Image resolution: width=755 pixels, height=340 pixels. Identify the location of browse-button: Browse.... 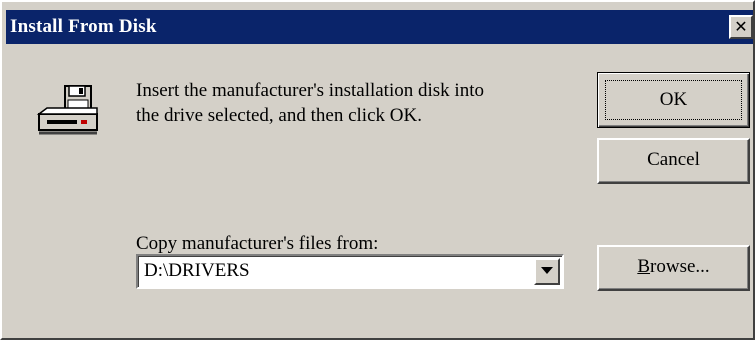
(673, 268).